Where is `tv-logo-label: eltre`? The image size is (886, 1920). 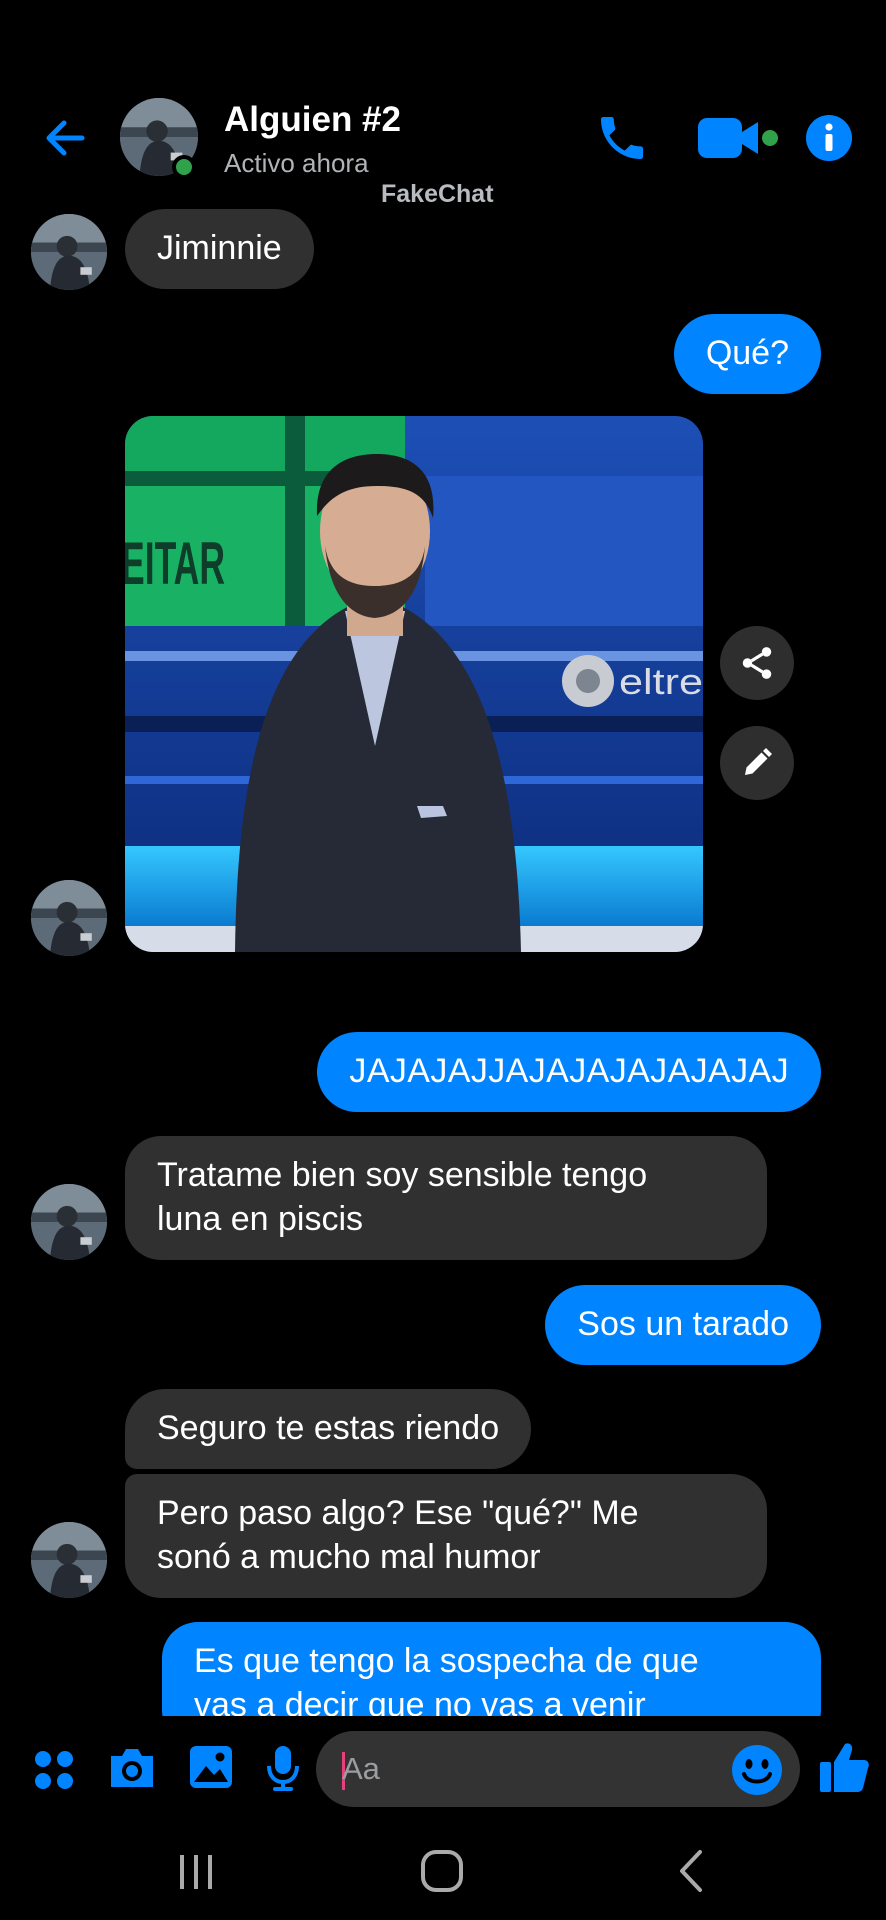
tv-logo-label: eltre is located at coordinates (661, 681).